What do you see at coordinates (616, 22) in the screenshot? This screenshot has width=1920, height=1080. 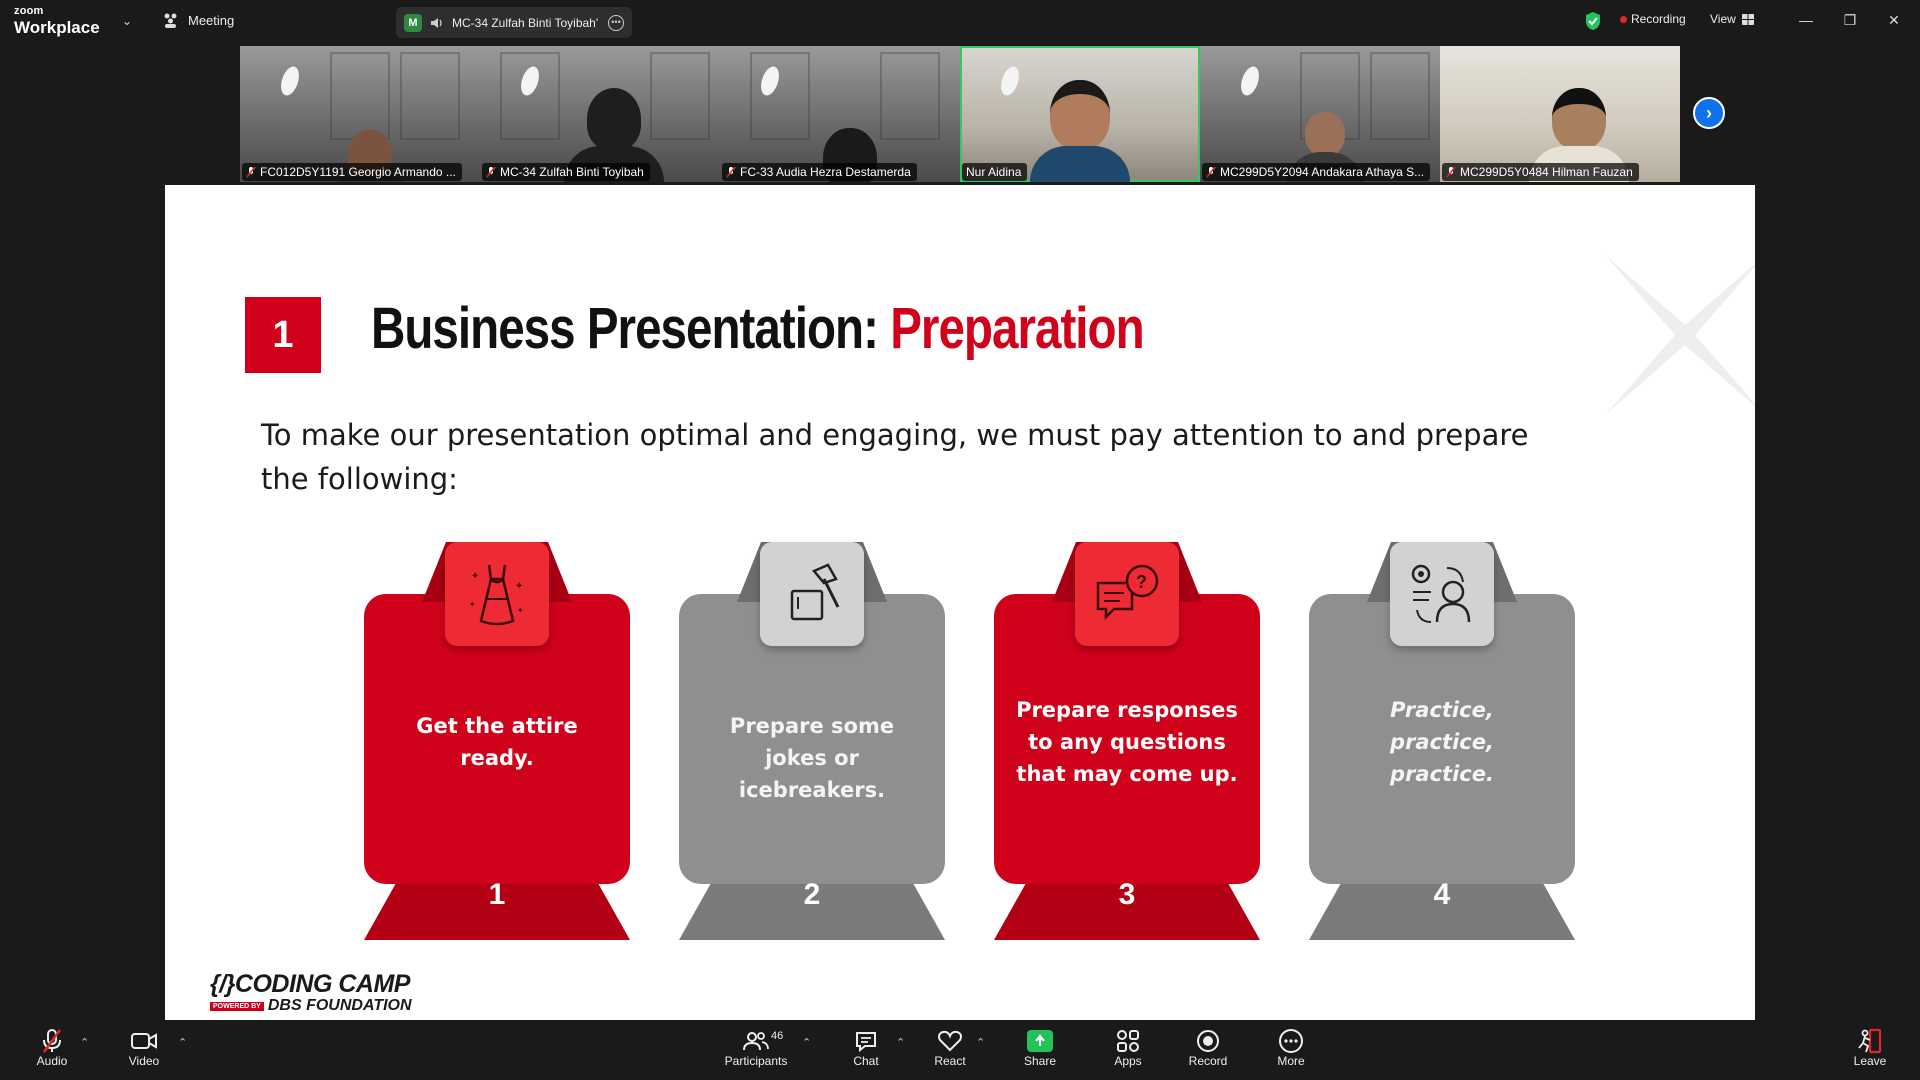 I see `more-options-icon: •••` at bounding box center [616, 22].